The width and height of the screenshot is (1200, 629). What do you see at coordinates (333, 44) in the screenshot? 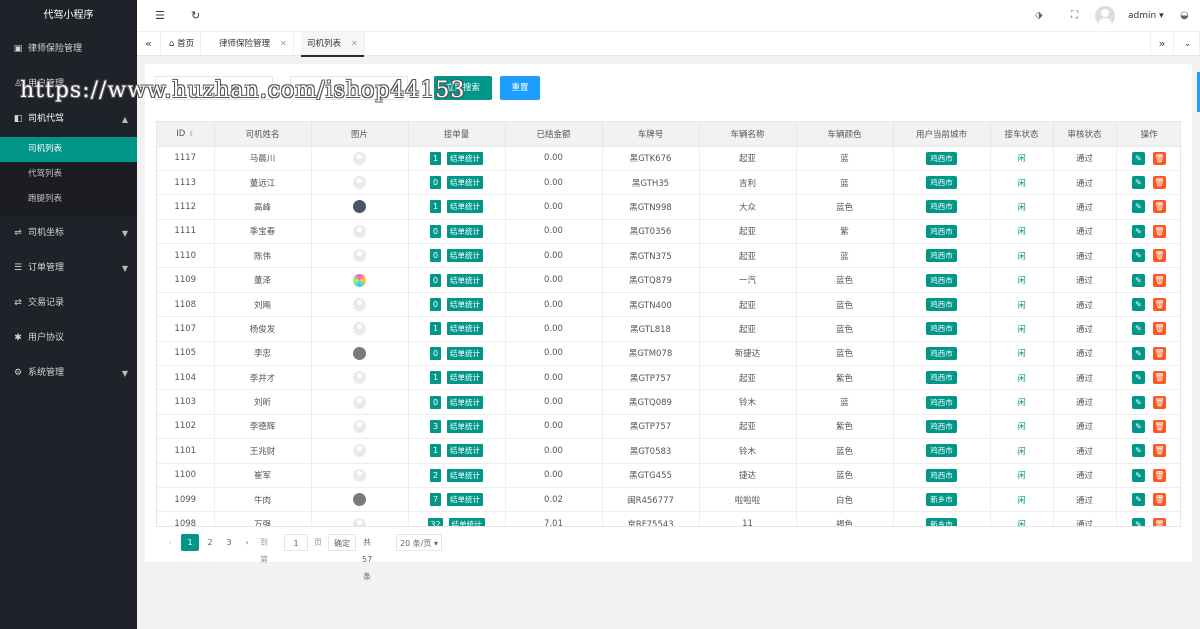
I see `tab-driver-list: 司机列表 ✕` at bounding box center [333, 44].